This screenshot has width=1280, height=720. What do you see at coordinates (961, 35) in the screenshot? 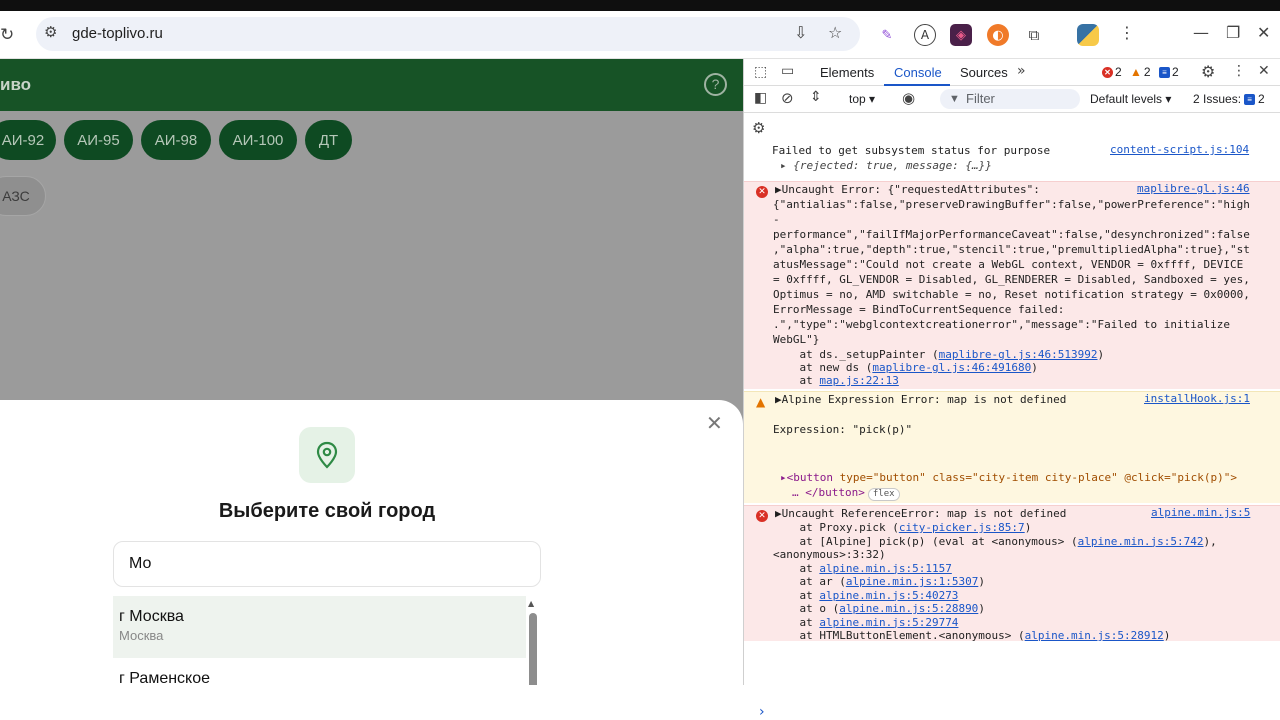
I see `extension-icon: ◈` at bounding box center [961, 35].